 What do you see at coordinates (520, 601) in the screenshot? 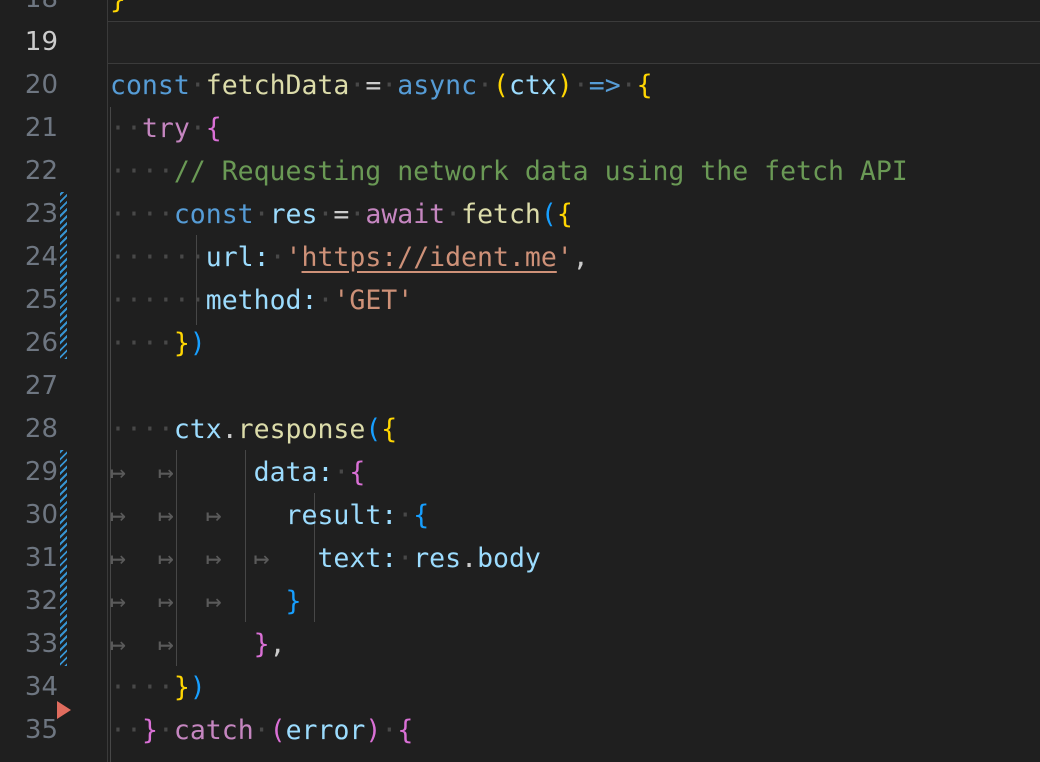
I see `code-line-32: 32 ↦ ↦ ↦ }` at bounding box center [520, 601].